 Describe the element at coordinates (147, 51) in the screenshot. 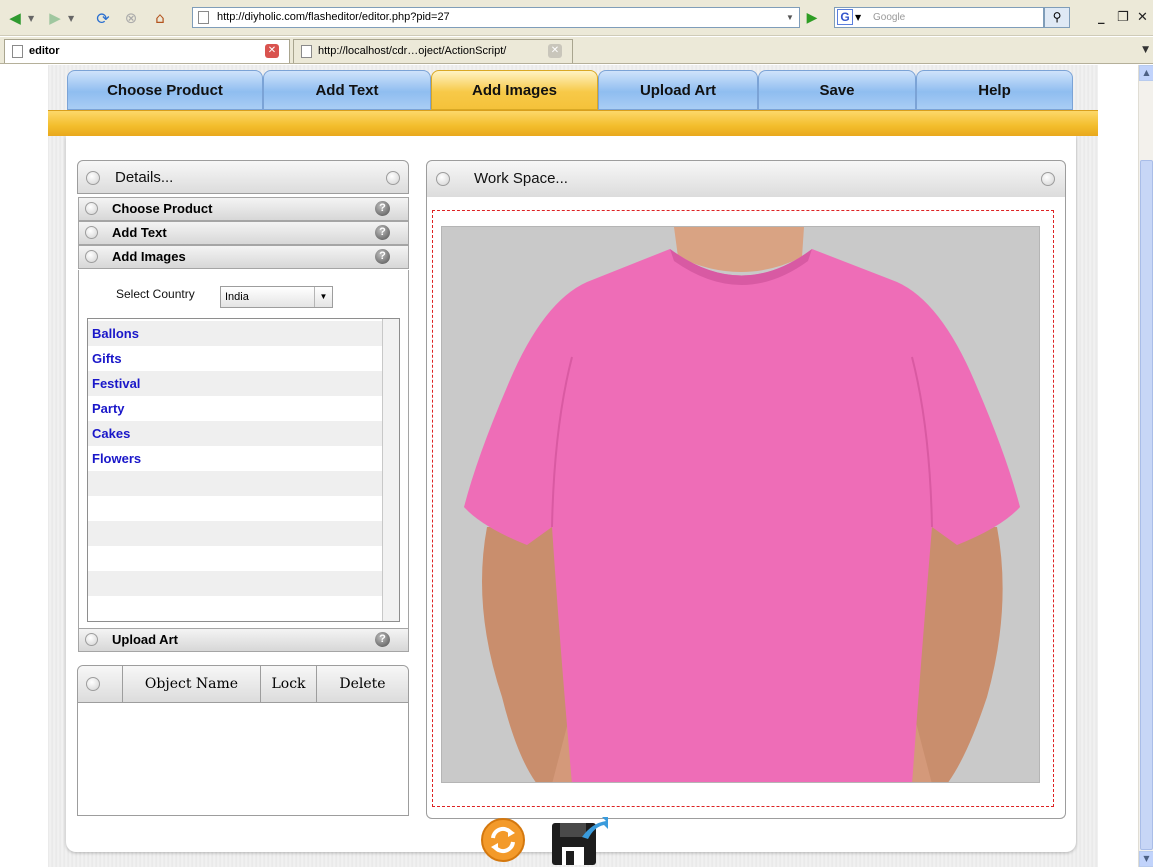

I see `browser-tab-editor: editor` at that location.